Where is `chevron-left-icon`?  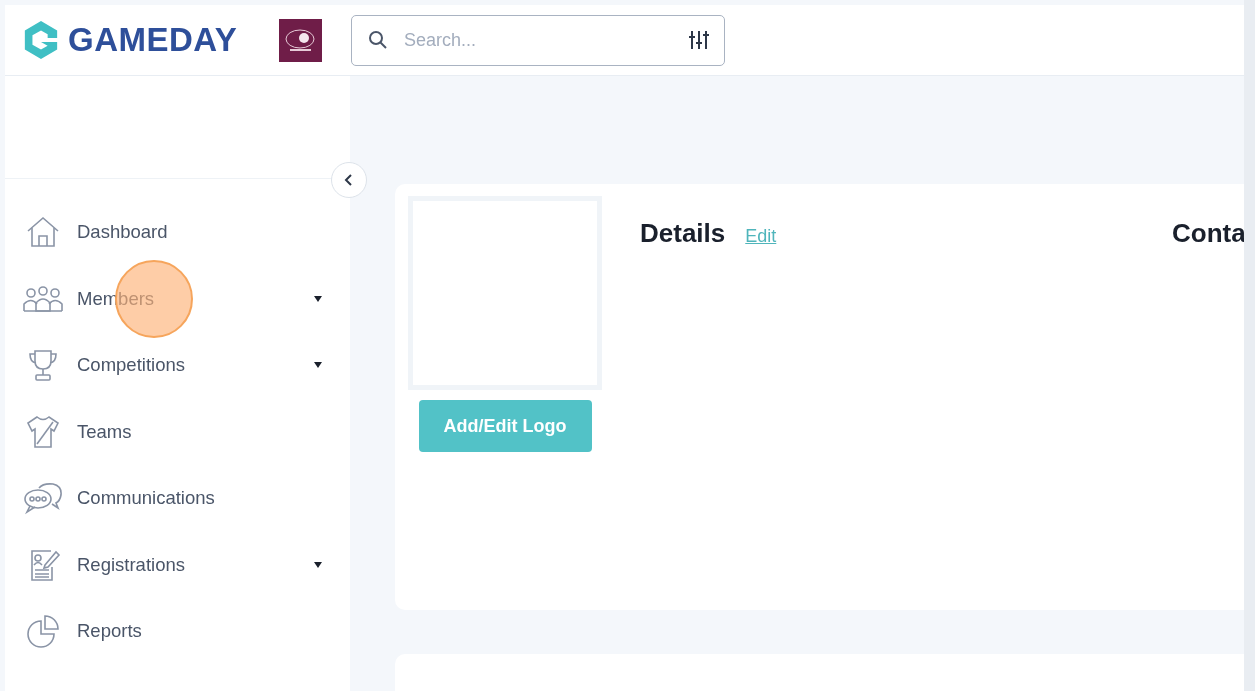 chevron-left-icon is located at coordinates (349, 180).